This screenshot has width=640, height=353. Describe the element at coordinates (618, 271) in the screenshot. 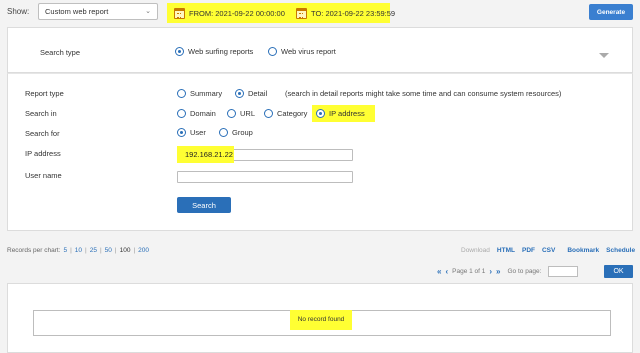

I see `ok-button: OK` at that location.